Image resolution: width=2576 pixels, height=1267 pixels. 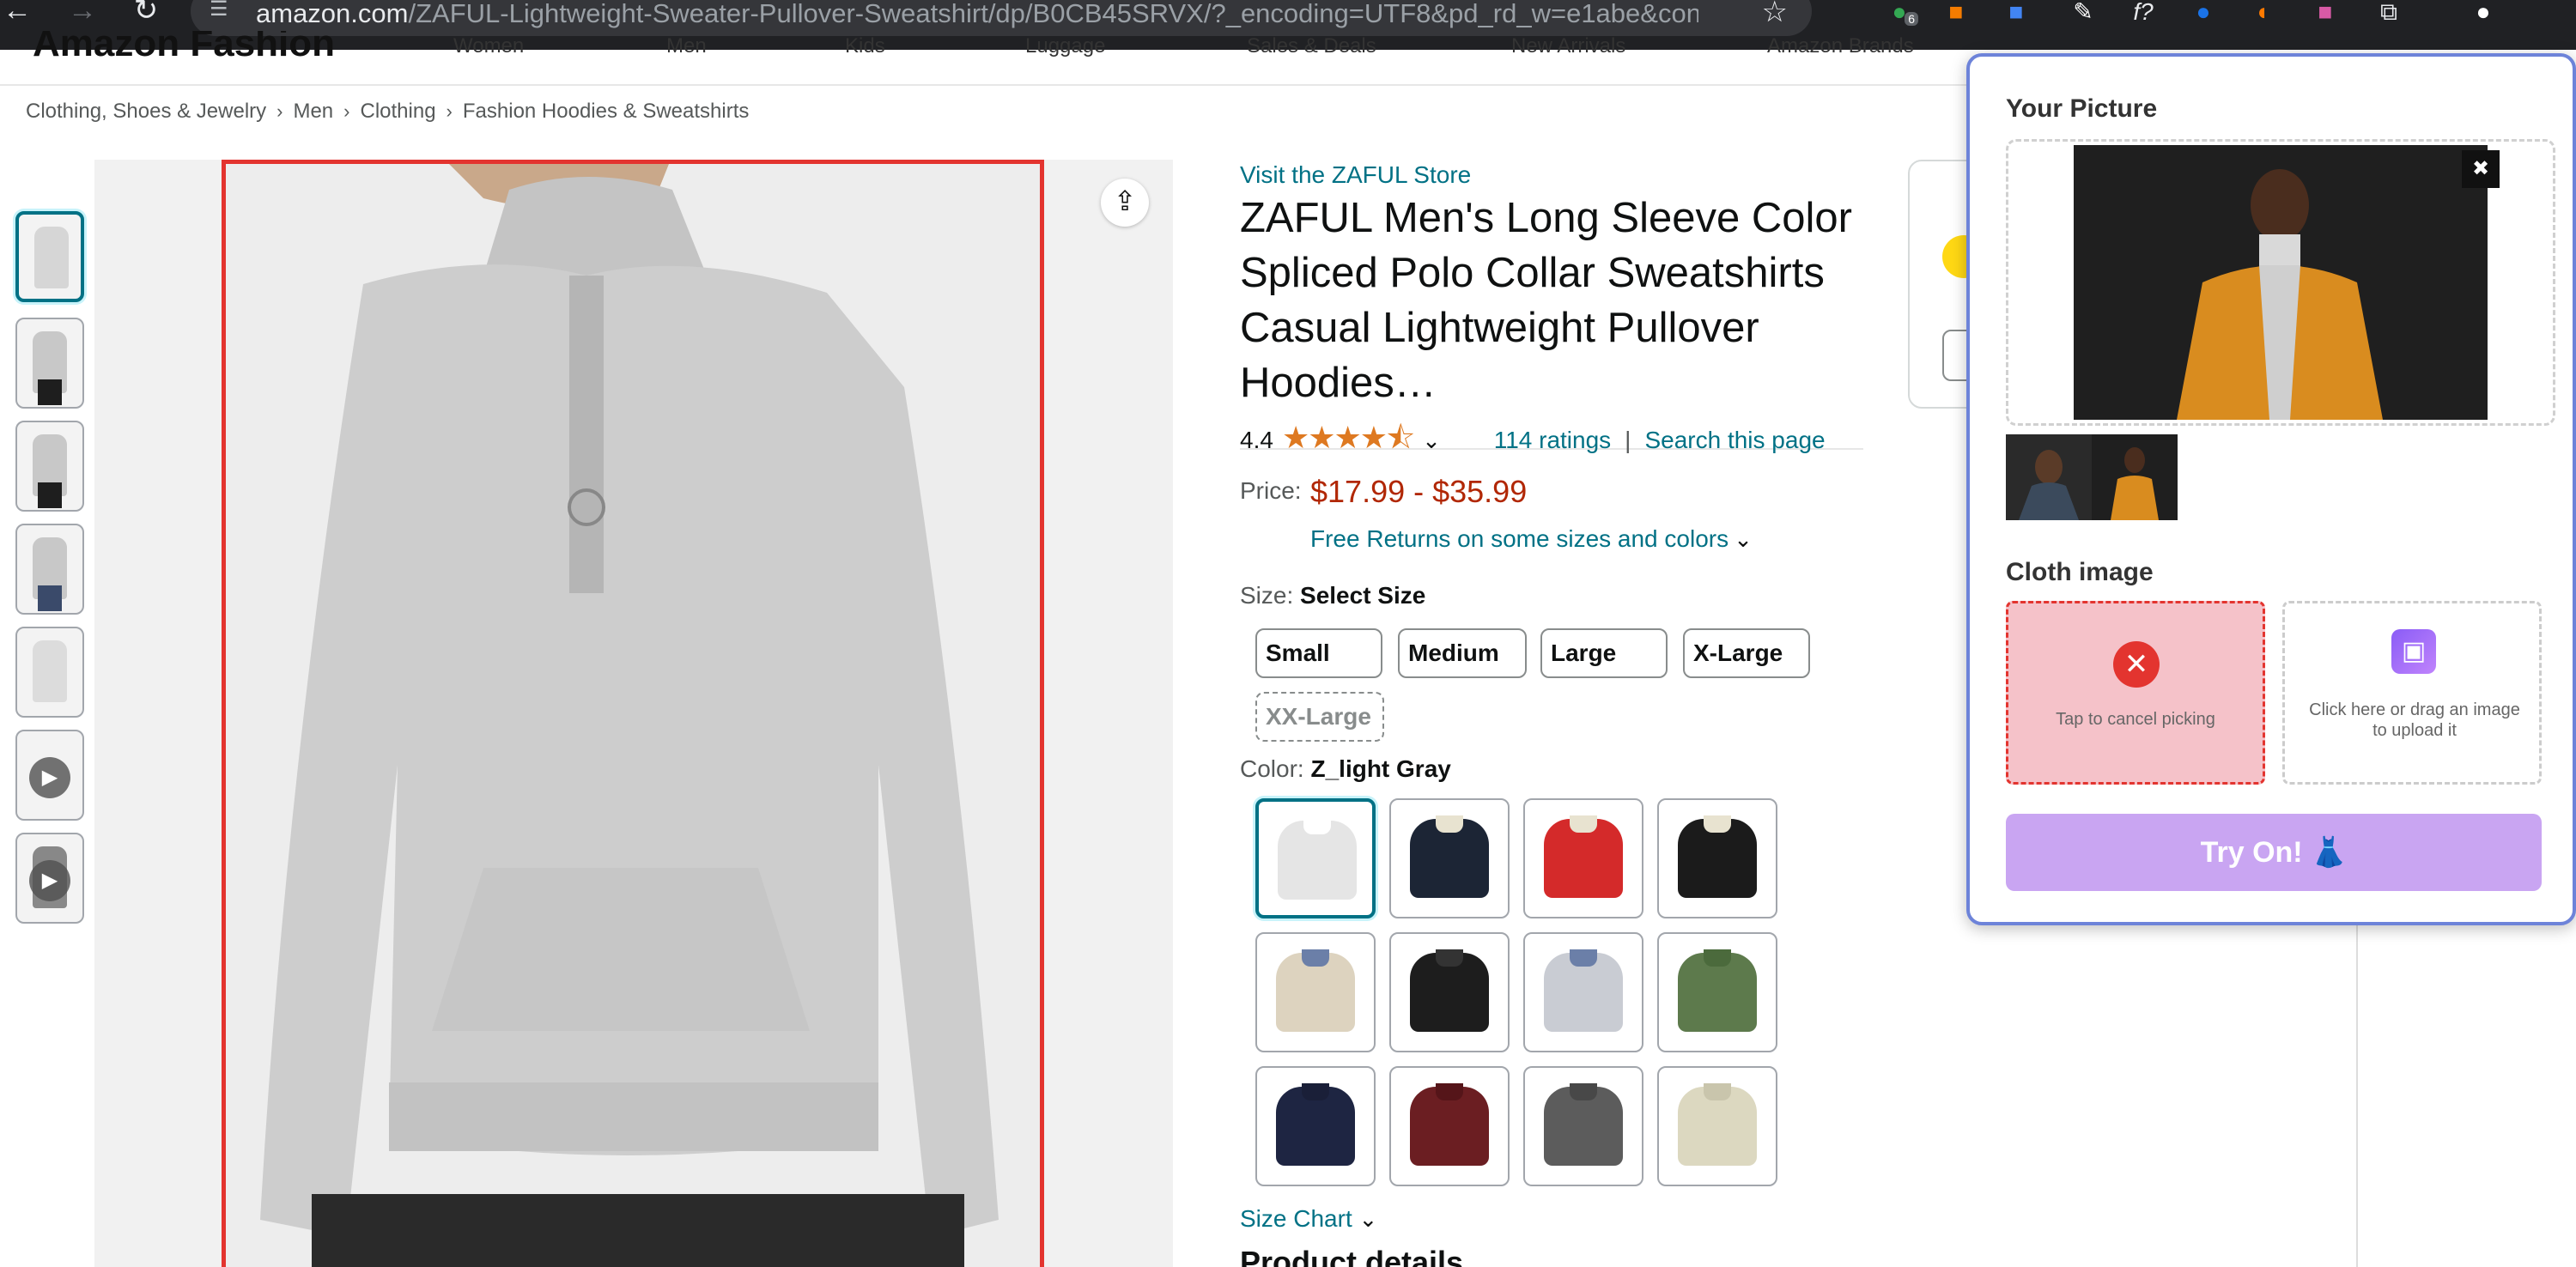 What do you see at coordinates (17, 13) in the screenshot?
I see `back-icon: ←` at bounding box center [17, 13].